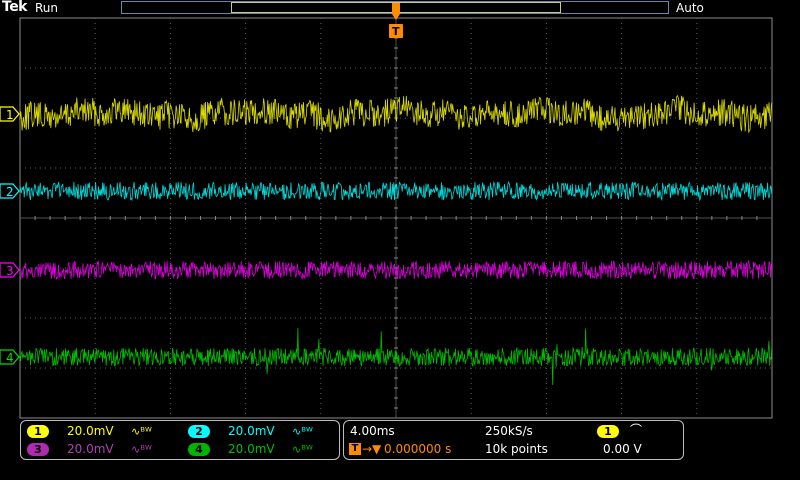 The width and height of the screenshot is (800, 480). I want to click on ch4-badge: 4, so click(199, 449).